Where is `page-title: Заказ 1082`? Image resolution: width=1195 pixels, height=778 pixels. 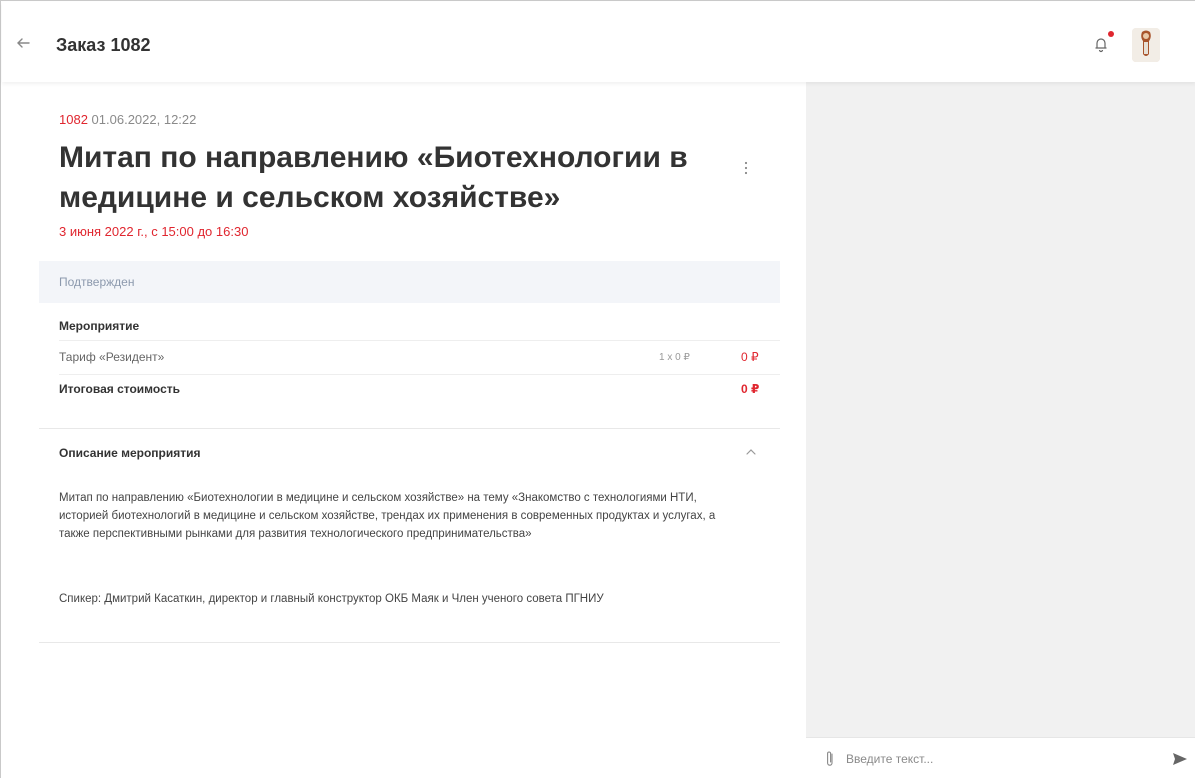
page-title: Заказ 1082 is located at coordinates (103, 45).